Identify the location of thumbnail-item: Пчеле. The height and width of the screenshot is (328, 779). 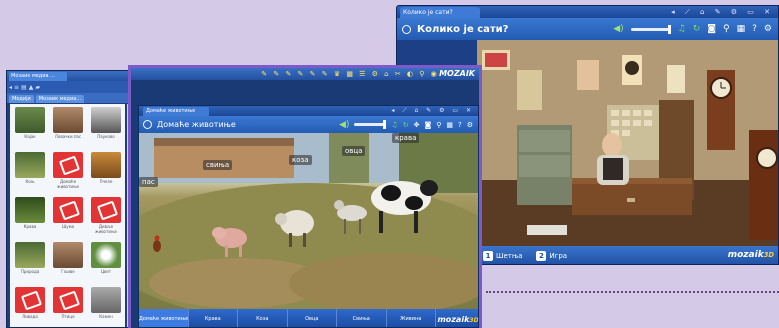
(106, 171).